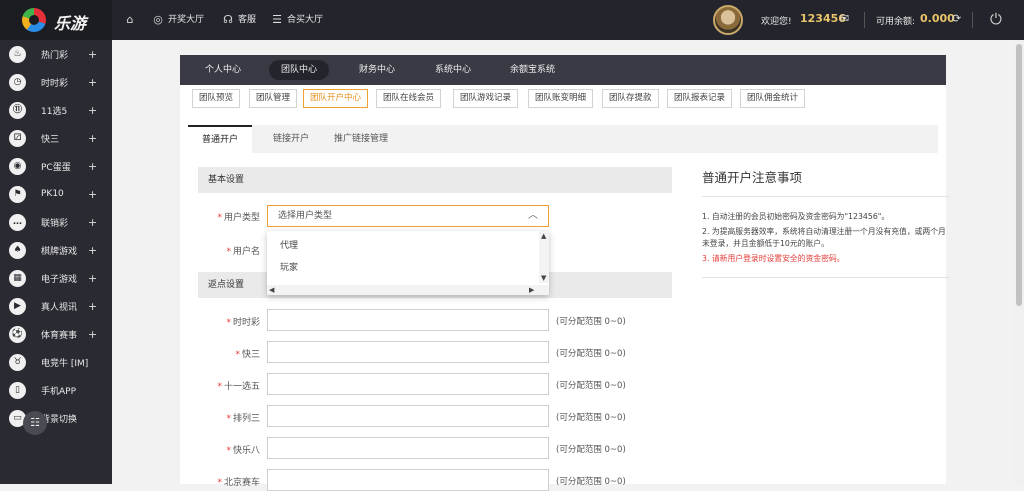  I want to click on tab-secondary: 团队预览, so click(216, 98).